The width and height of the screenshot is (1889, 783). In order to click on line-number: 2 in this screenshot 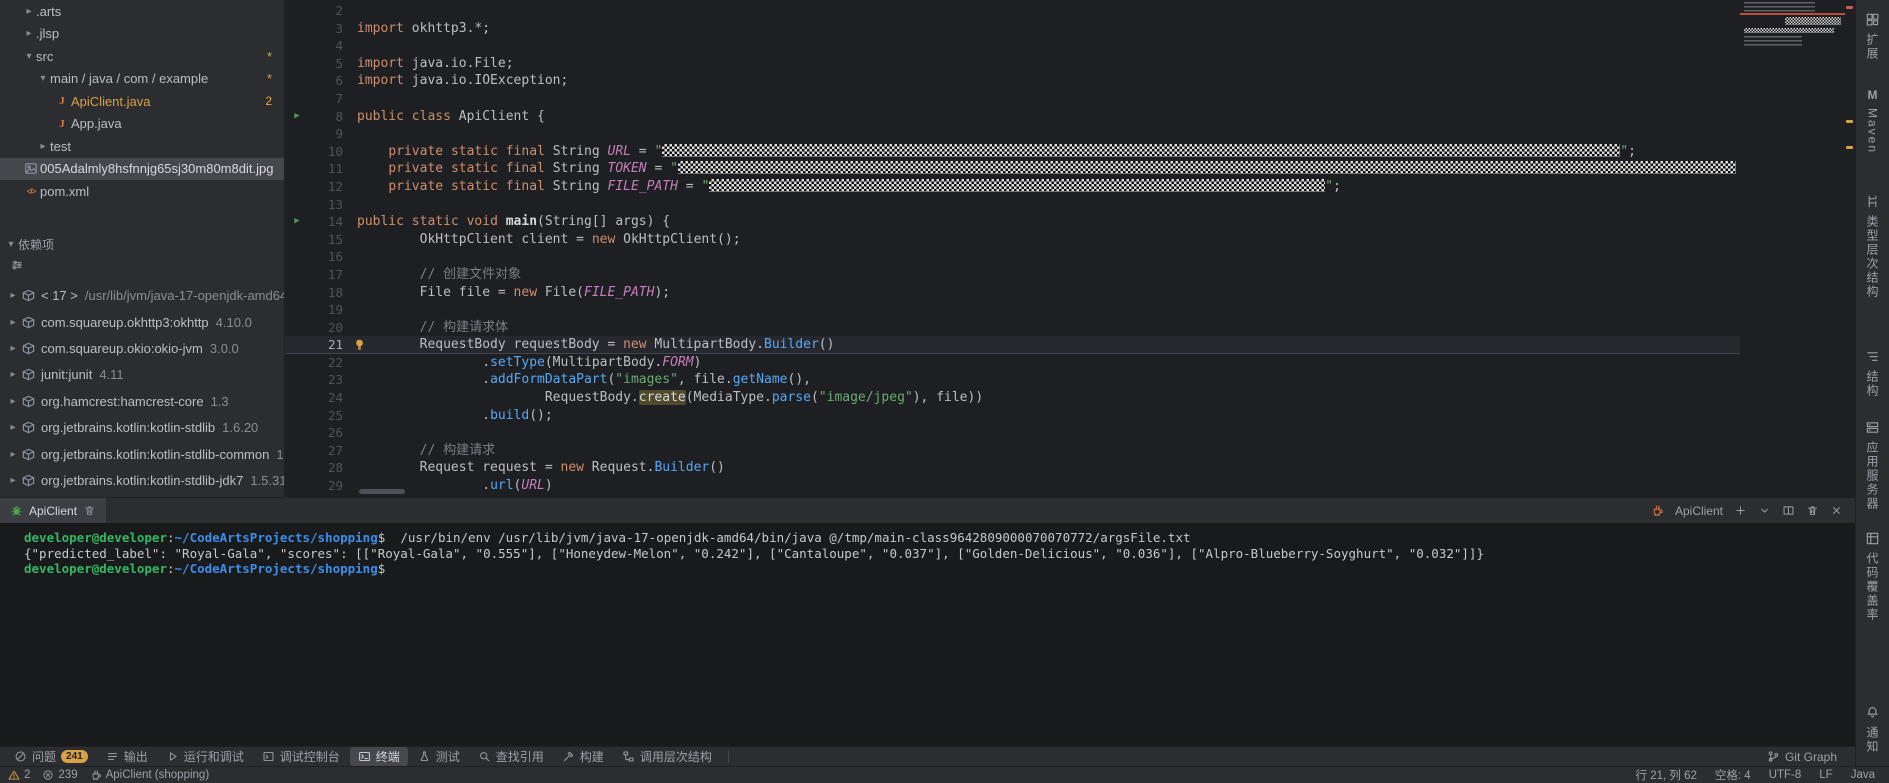, I will do `click(326, 11)`.